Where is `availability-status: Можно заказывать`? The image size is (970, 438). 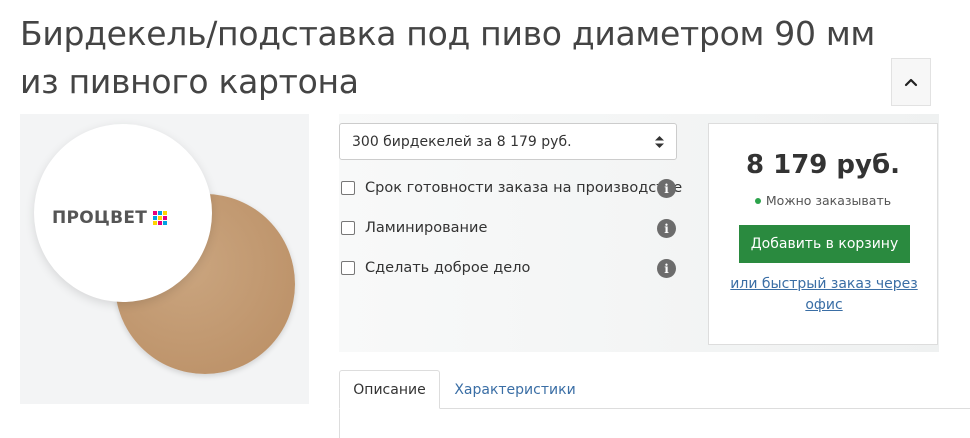 availability-status: Можно заказывать is located at coordinates (823, 200).